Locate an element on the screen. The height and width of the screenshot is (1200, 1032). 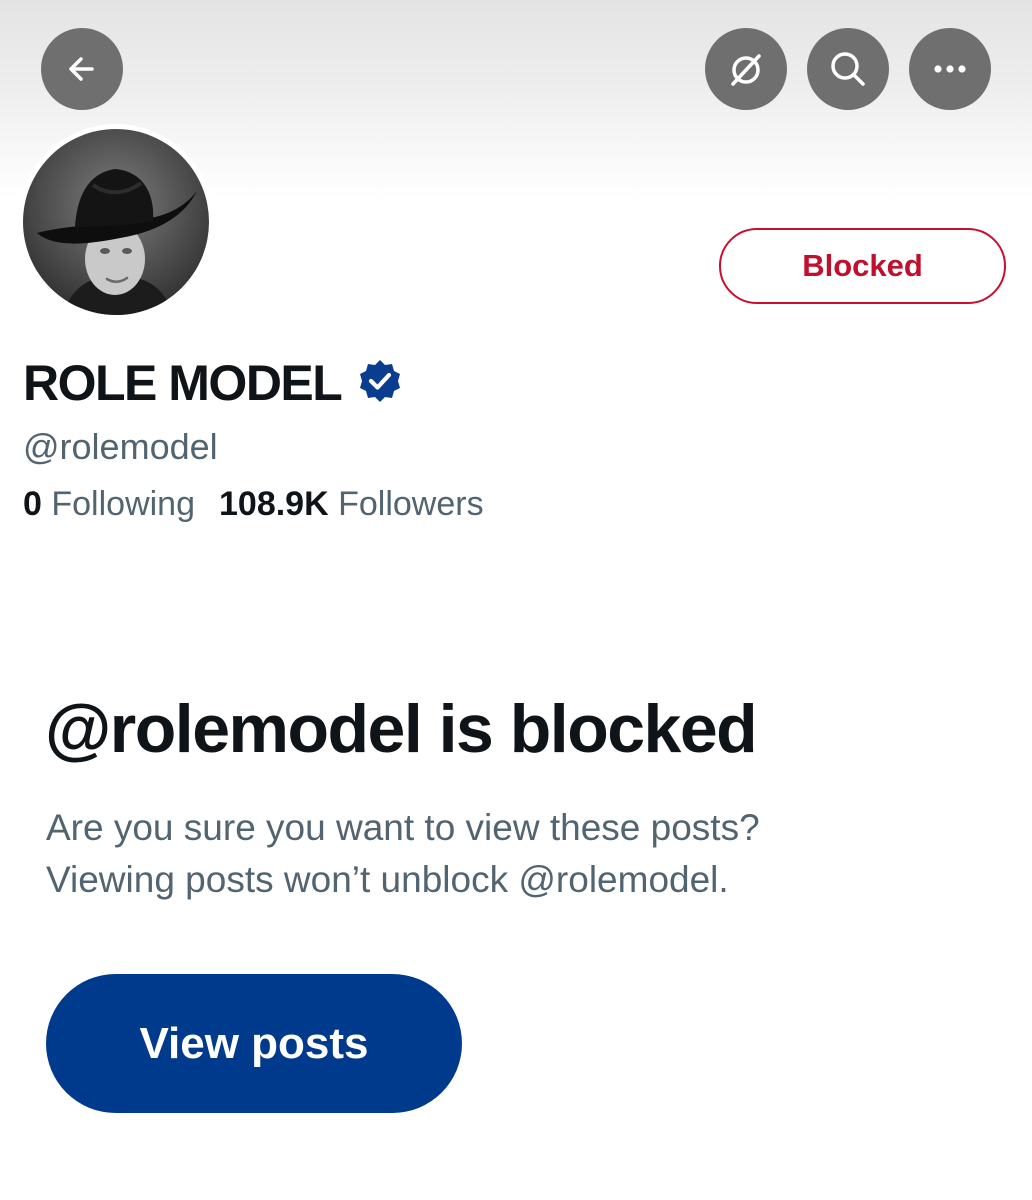
following-count: 0 is located at coordinates (32, 504).